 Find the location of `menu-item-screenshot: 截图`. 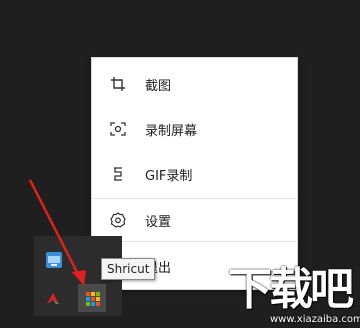

menu-item-screenshot: 截图 is located at coordinates (194, 84).